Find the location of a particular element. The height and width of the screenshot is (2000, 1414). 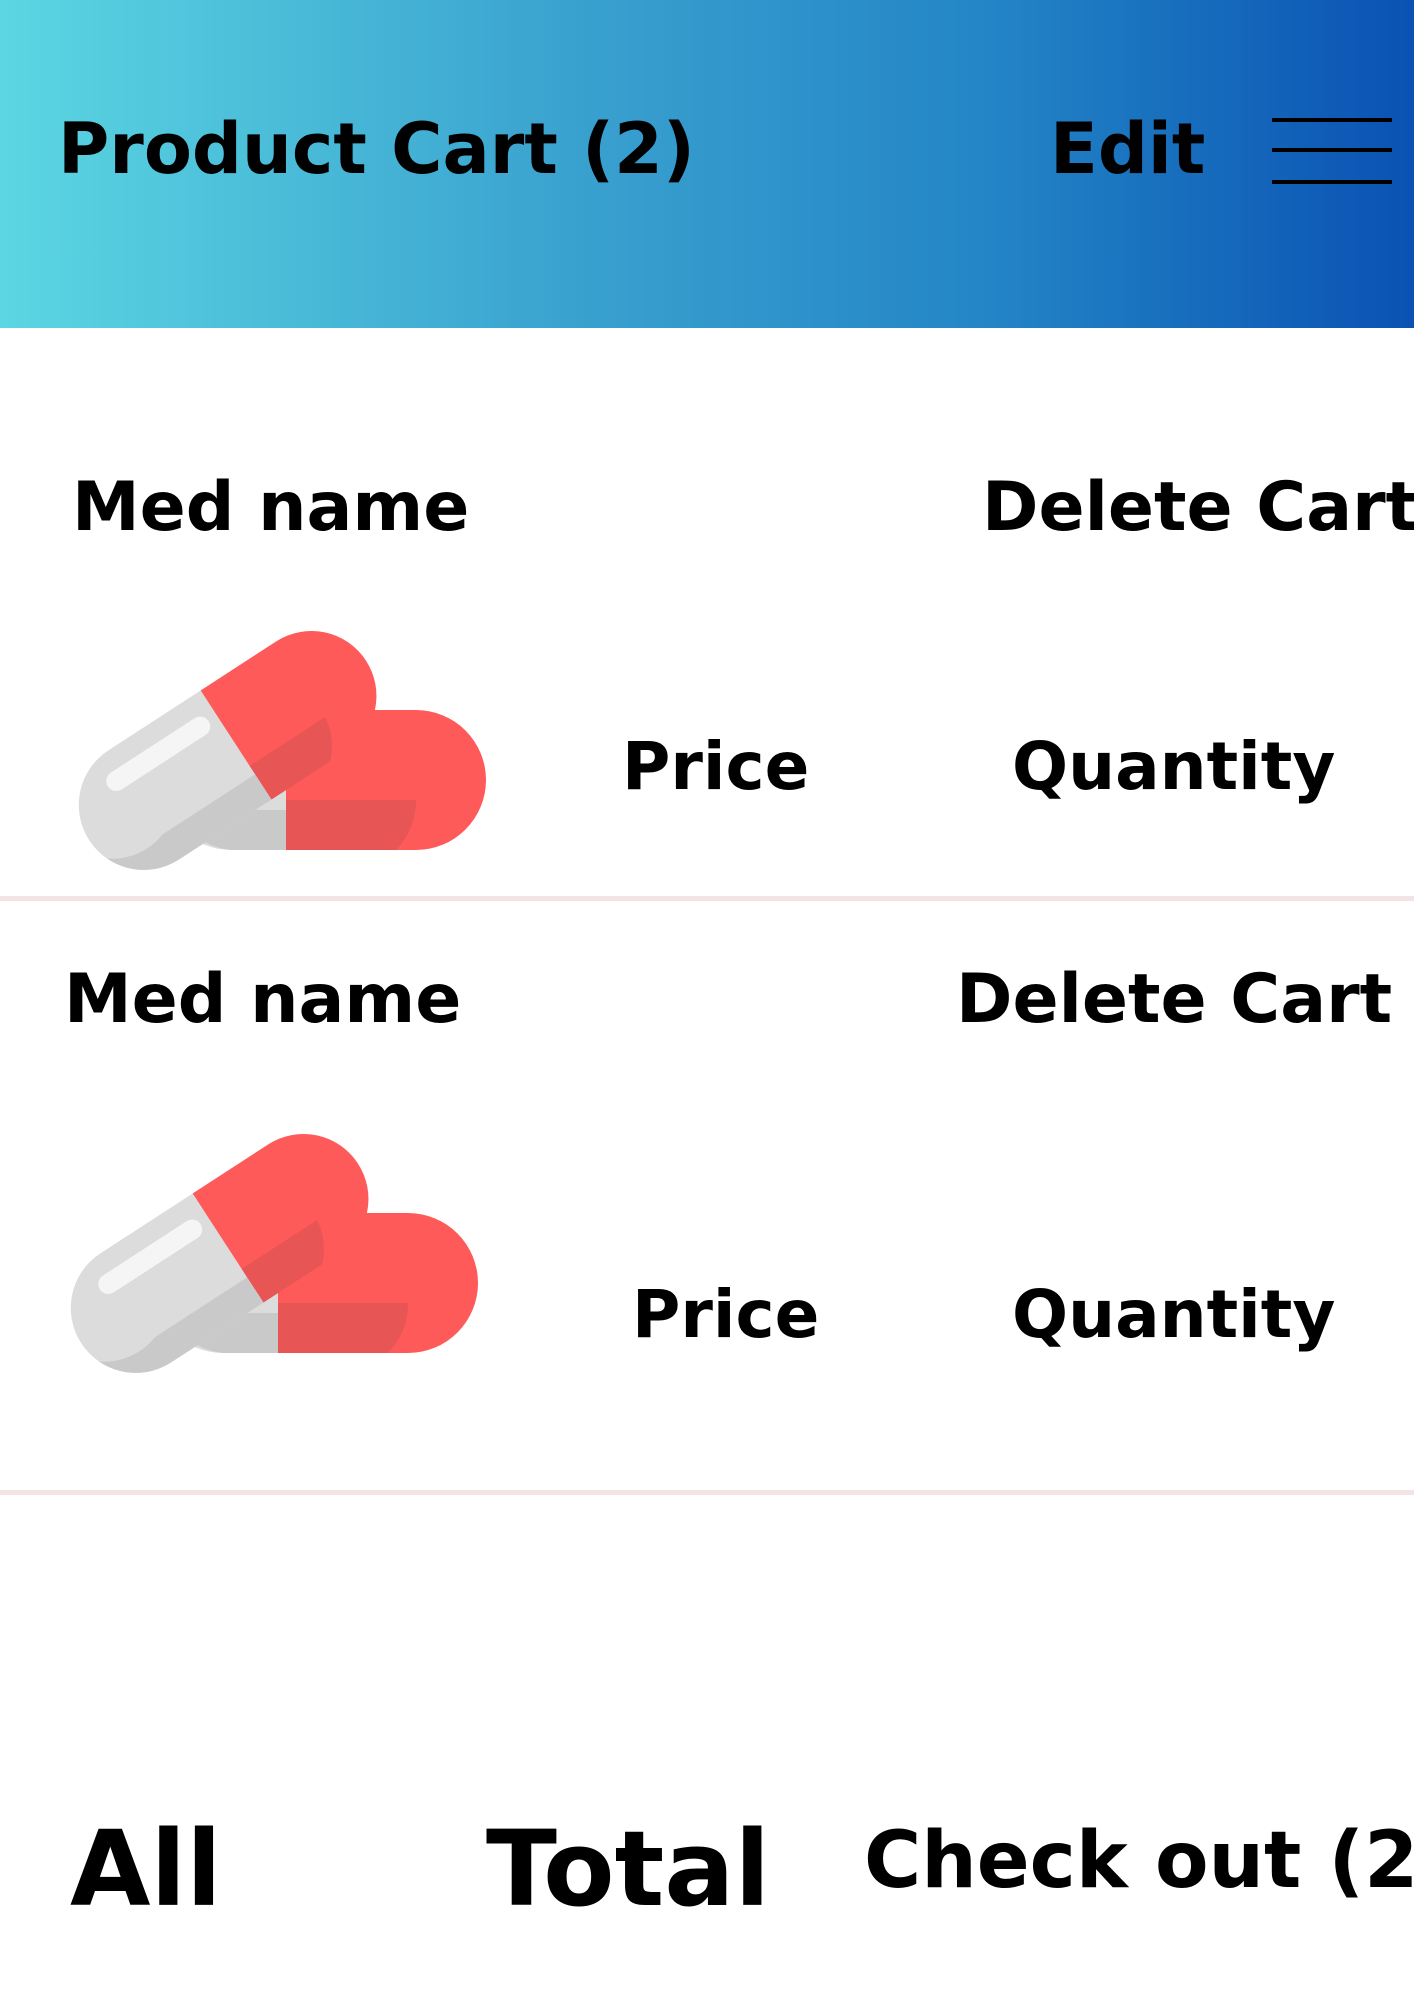

hamburger-menu-icon is located at coordinates (1332, 152).